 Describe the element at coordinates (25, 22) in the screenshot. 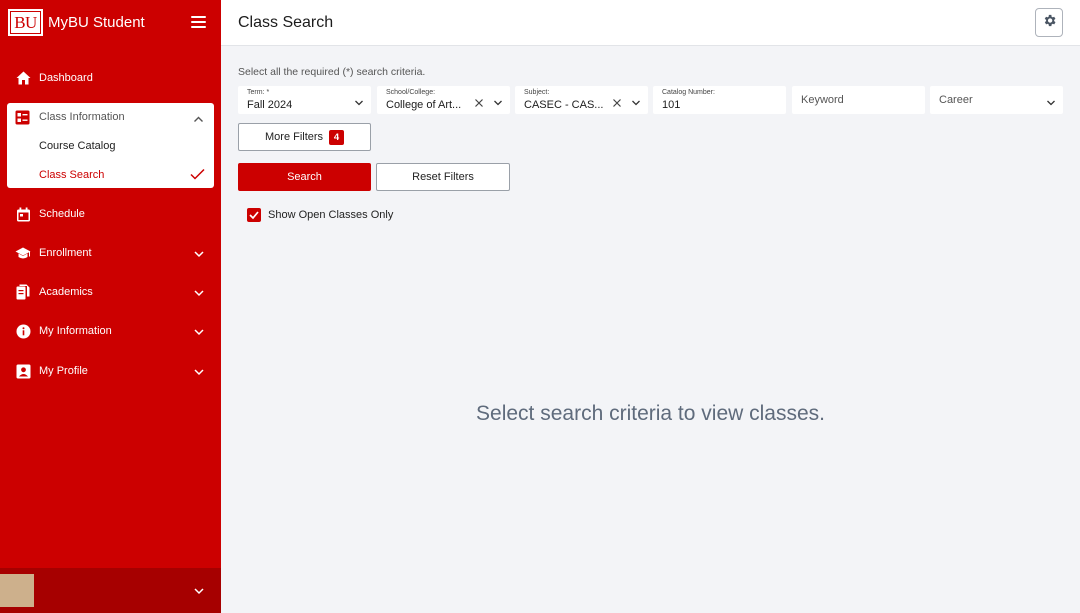

I see `bu-logo: BU` at that location.